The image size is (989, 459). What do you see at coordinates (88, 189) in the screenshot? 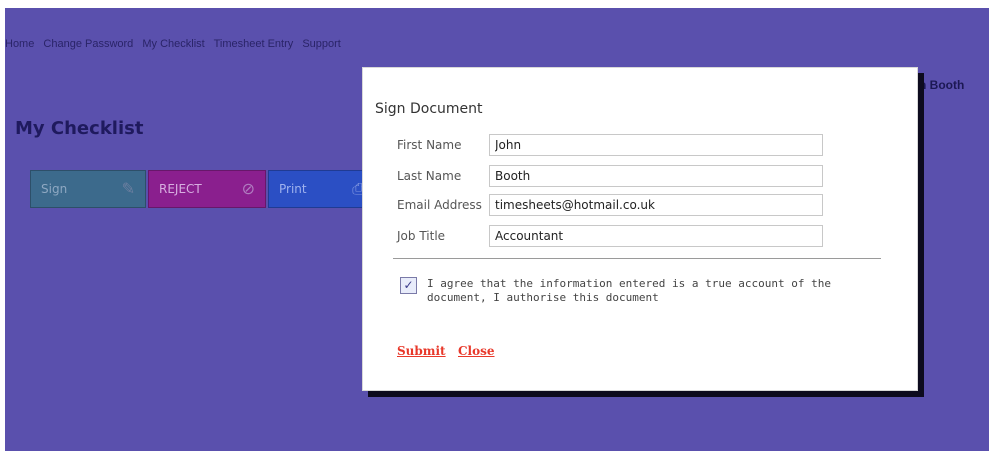
I see `sign-button: Sign ✎` at bounding box center [88, 189].